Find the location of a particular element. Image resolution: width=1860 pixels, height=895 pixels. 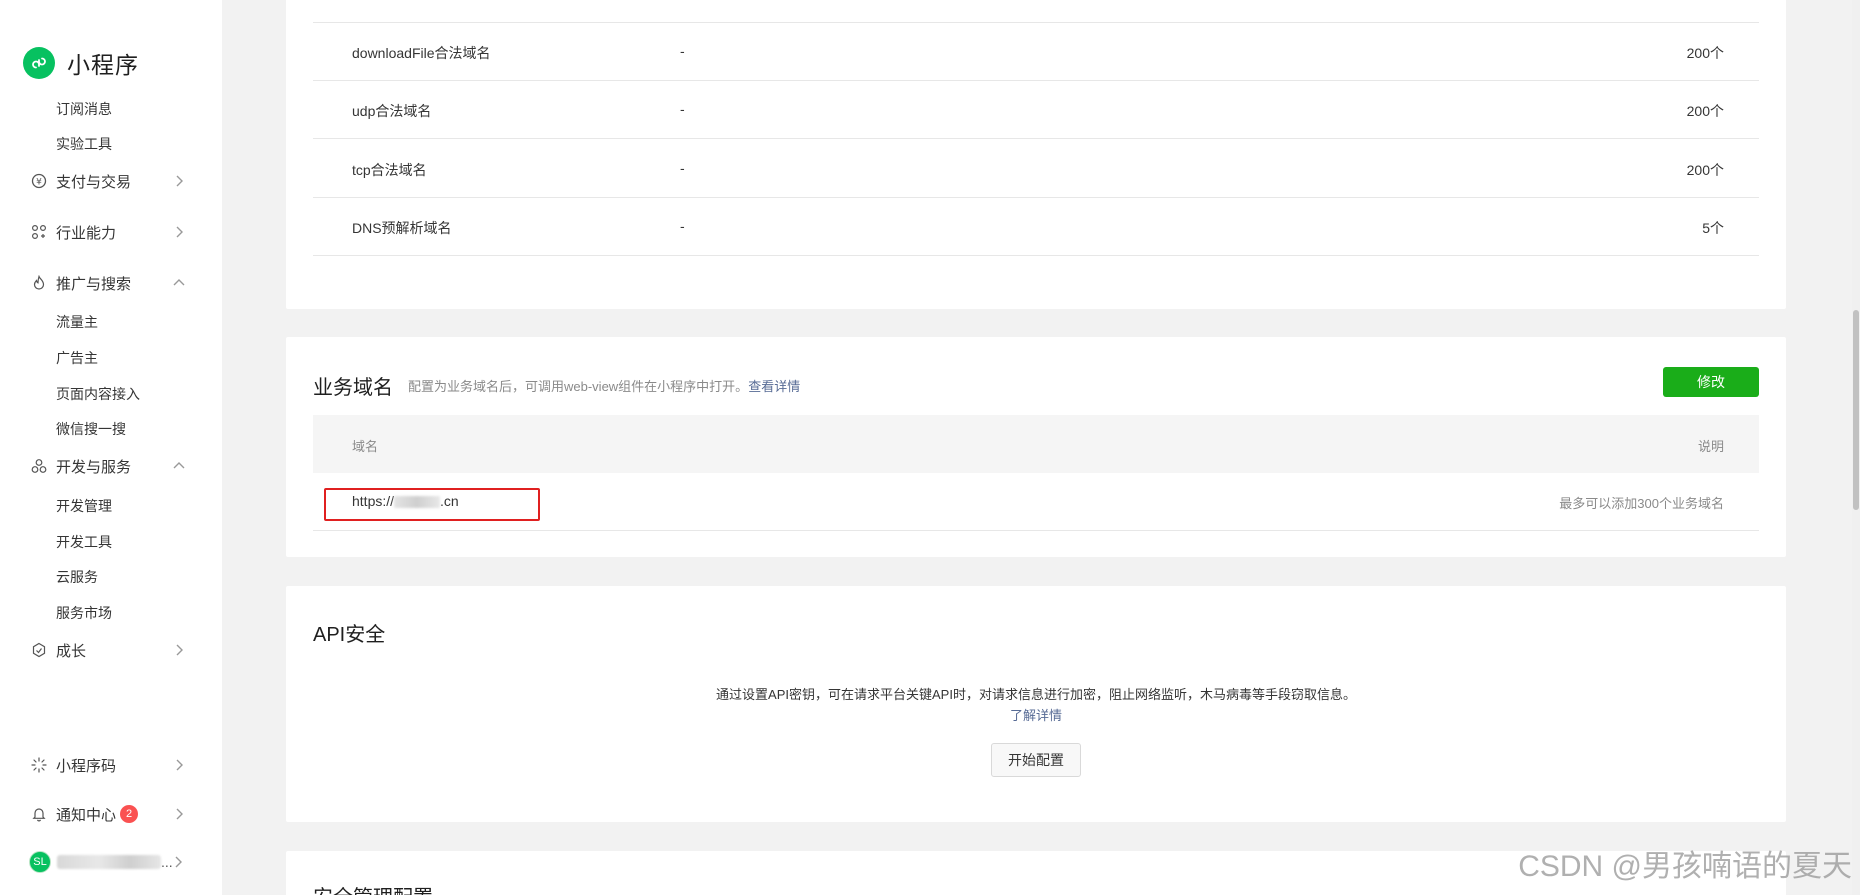

sidebar-item-notifications: 通知中心 2 is located at coordinates (109, 814).